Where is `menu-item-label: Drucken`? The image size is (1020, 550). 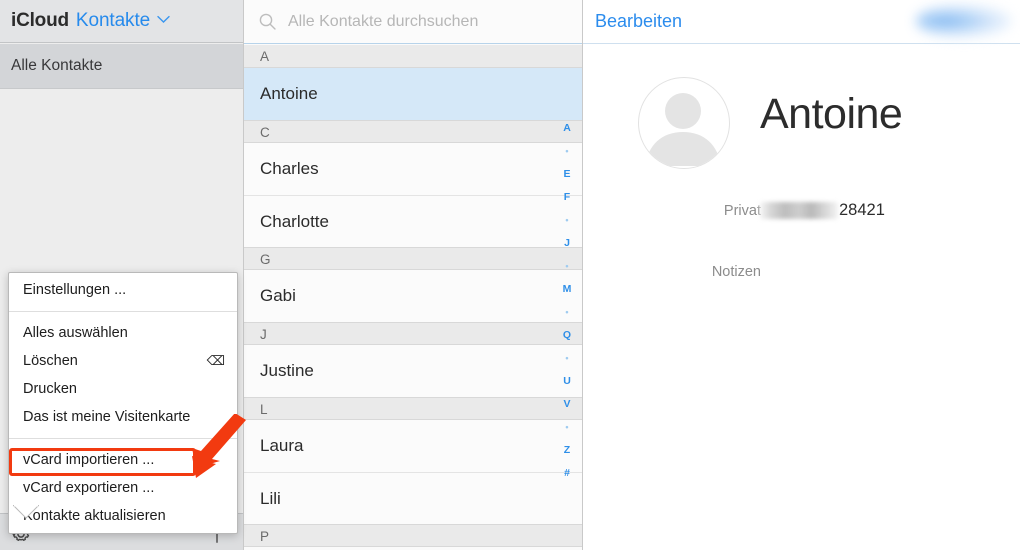
menu-item-label: Drucken is located at coordinates (50, 389).